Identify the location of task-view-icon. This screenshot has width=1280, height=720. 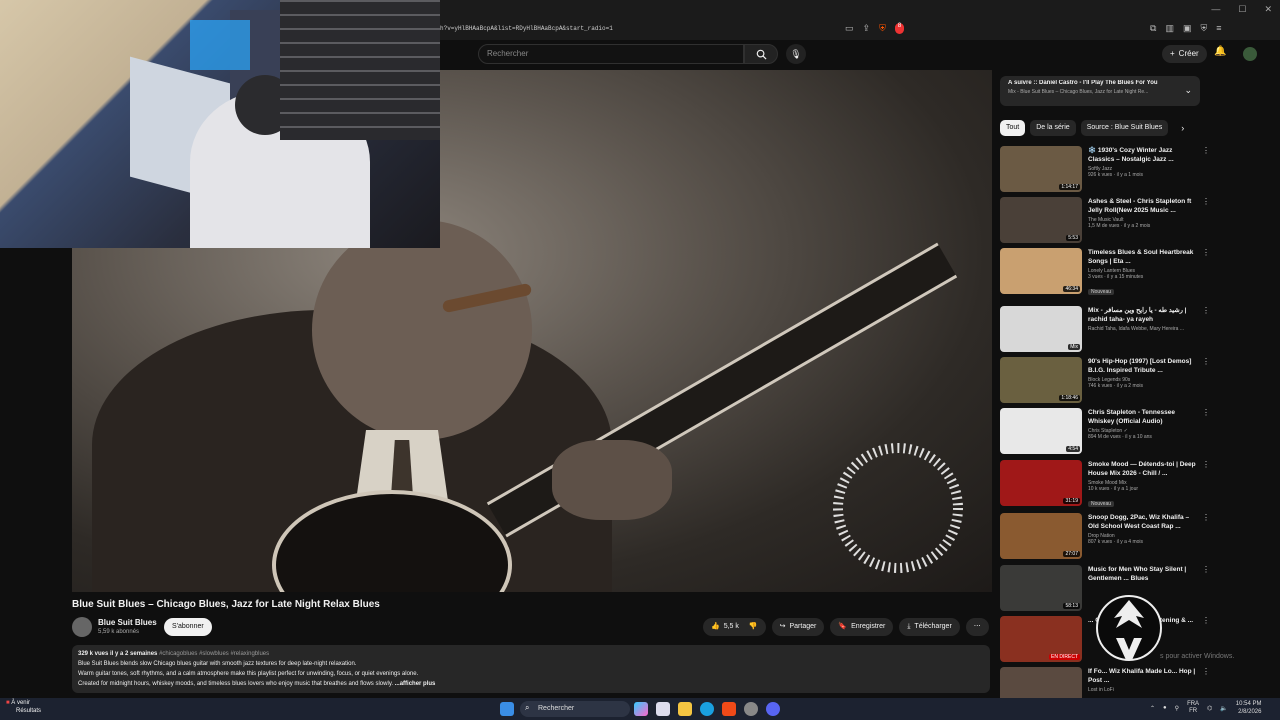
(663, 709).